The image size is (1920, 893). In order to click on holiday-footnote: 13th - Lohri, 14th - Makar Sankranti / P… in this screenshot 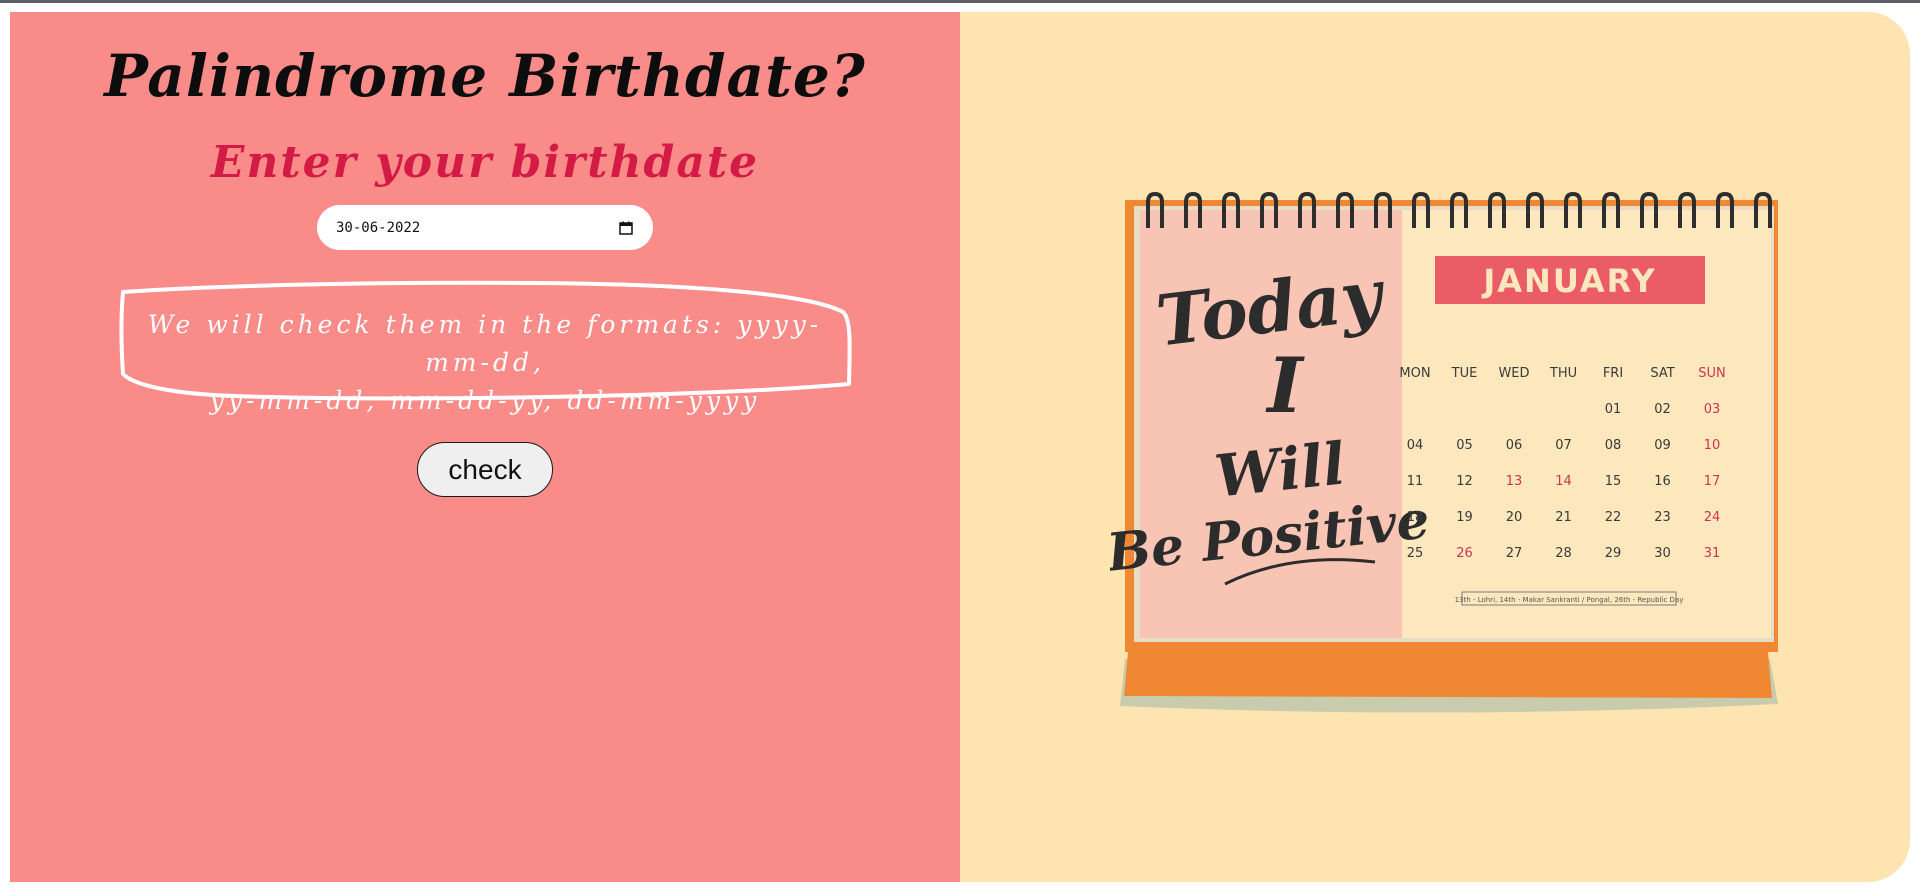, I will do `click(1569, 600)`.